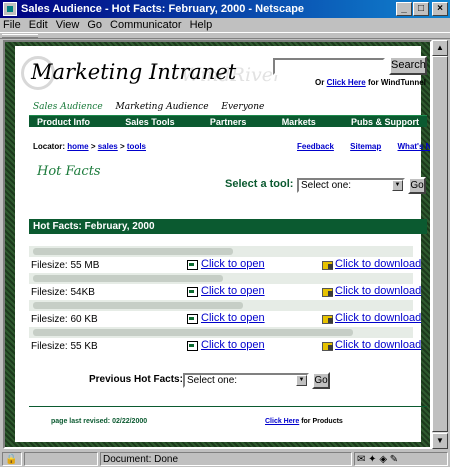 The image size is (450, 467). I want to click on windtunnel-link: Click Here, so click(346, 82).